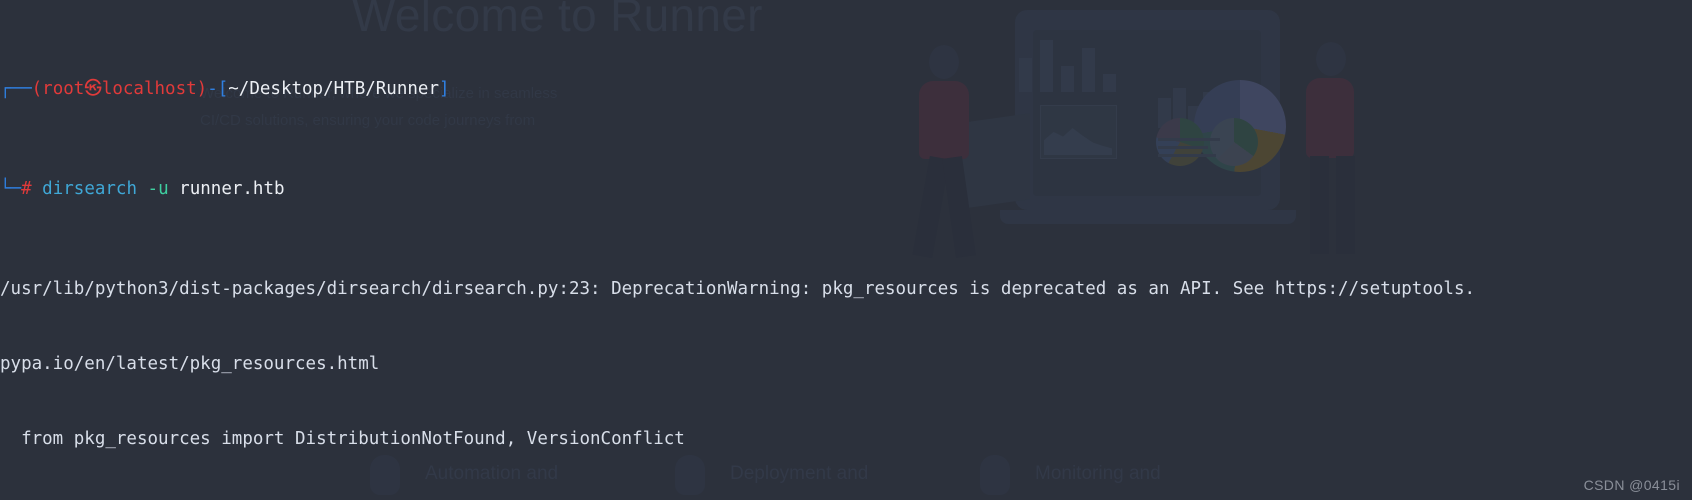 The image size is (1692, 500). I want to click on prompt-bracket-close: ], so click(444, 89).